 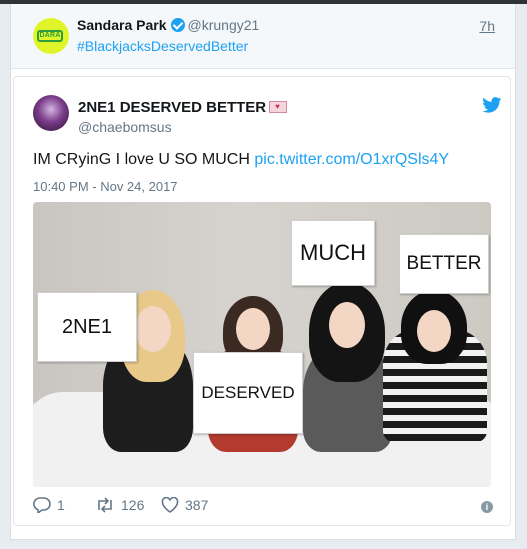 What do you see at coordinates (51, 113) in the screenshot?
I see `quoted-avatar` at bounding box center [51, 113].